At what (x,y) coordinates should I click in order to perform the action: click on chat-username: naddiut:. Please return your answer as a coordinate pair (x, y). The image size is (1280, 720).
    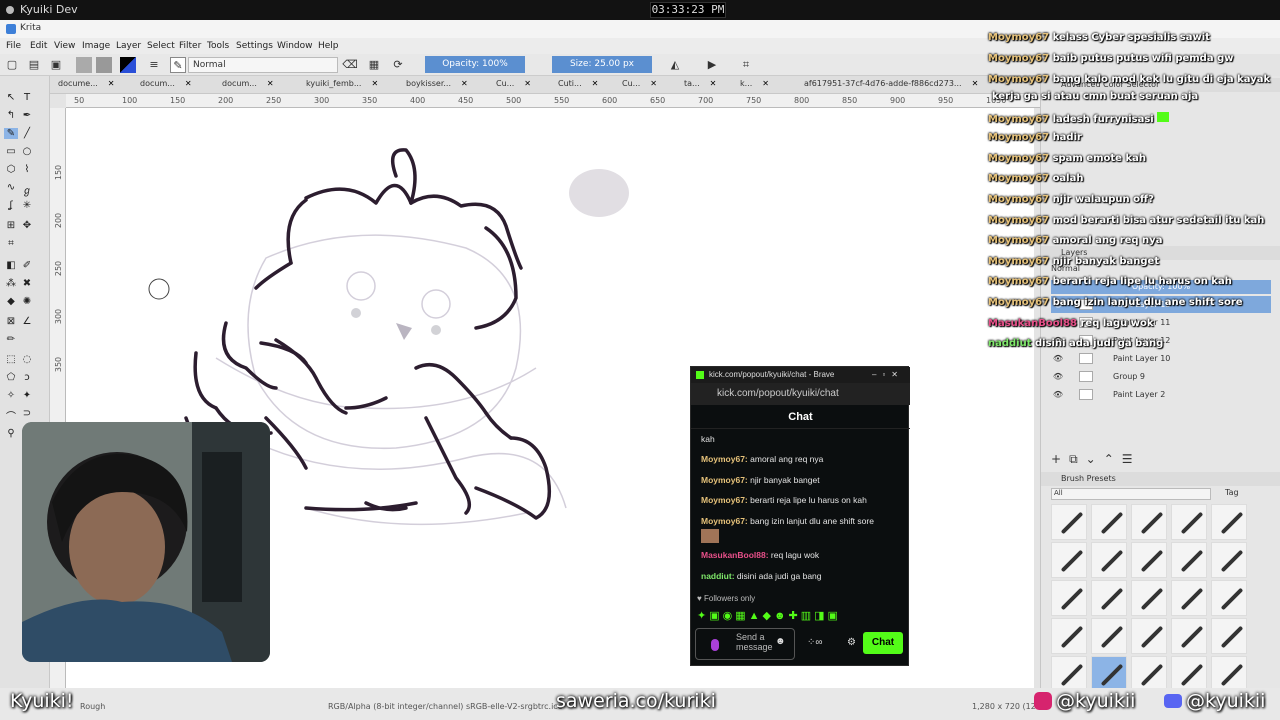
    Looking at the image, I should click on (718, 576).